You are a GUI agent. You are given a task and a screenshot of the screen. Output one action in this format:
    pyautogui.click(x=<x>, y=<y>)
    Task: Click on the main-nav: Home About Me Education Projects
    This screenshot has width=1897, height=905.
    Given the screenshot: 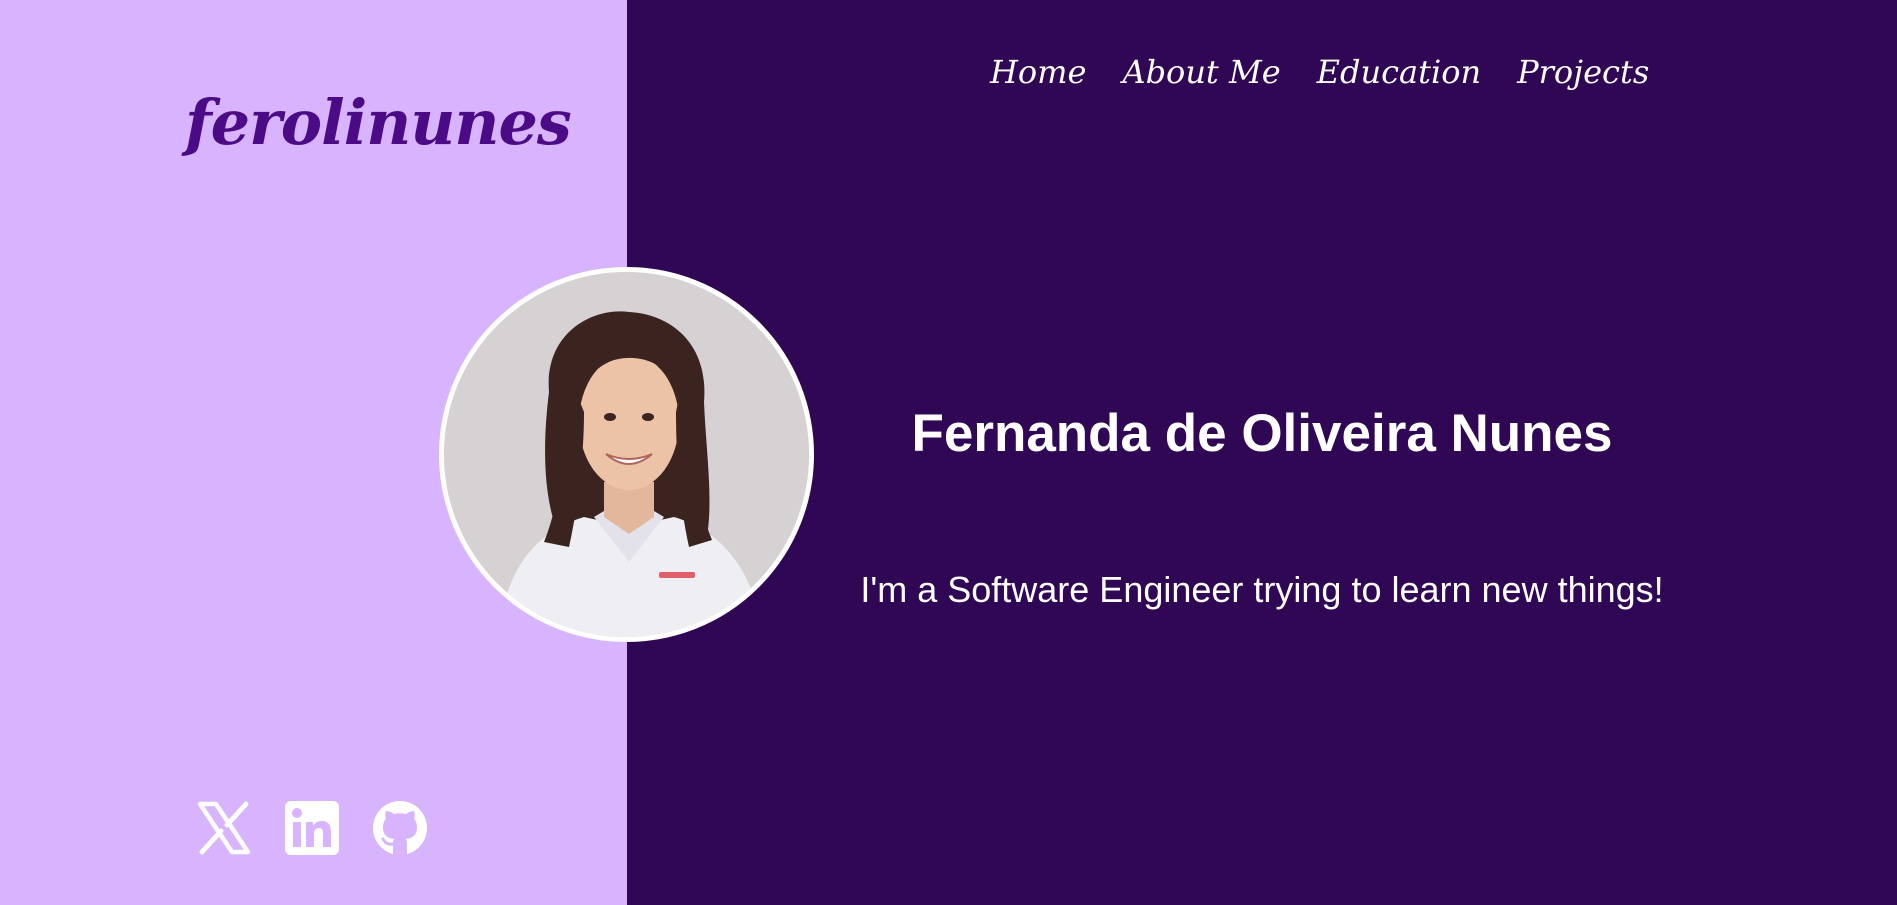 What is the action you would take?
    pyautogui.click(x=1319, y=72)
    